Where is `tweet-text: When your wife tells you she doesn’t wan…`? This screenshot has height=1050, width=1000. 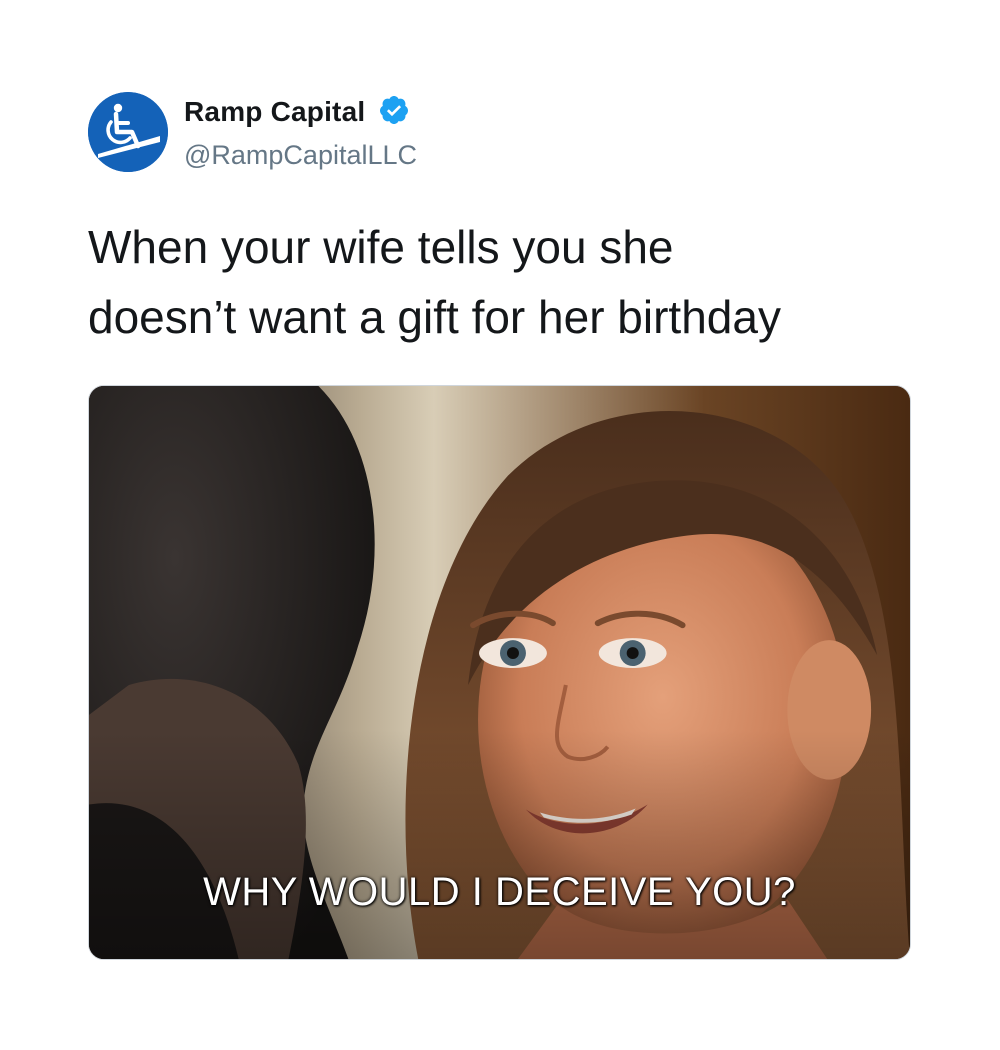 tweet-text: When your wife tells you she doesn’t wan… is located at coordinates (508, 282).